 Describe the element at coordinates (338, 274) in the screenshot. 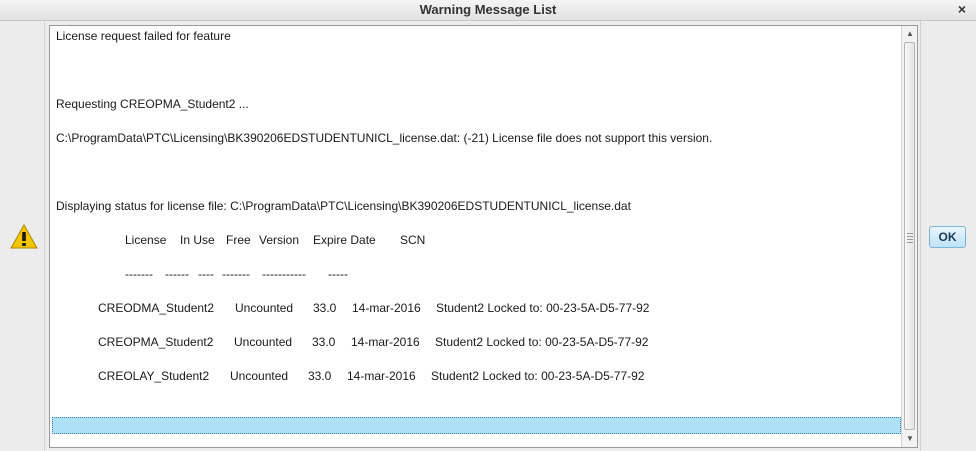

I see `column-dashes: -----` at that location.